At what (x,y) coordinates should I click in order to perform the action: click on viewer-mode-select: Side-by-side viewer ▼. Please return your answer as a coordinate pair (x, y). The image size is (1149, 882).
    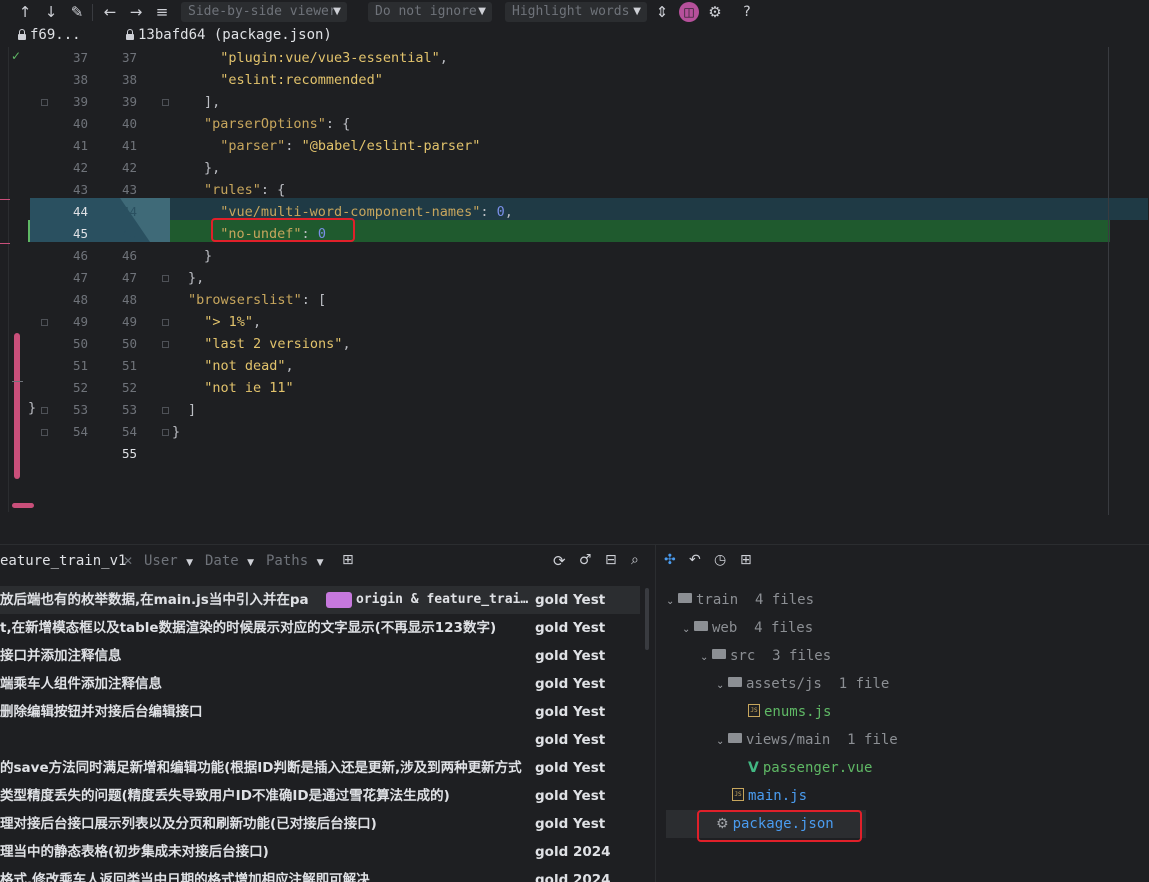
    Looking at the image, I should click on (264, 12).